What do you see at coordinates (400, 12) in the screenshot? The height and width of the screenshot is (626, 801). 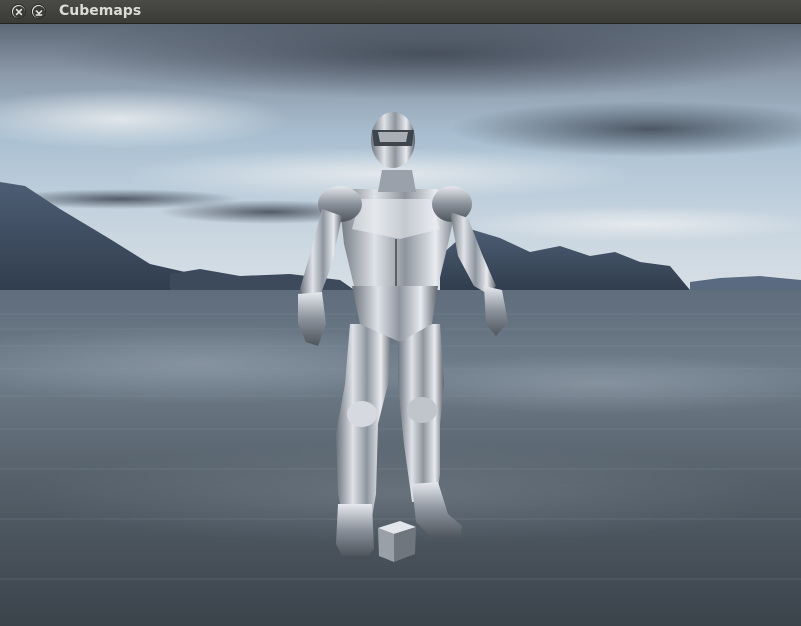 I see `title-bar: Cubemaps` at bounding box center [400, 12].